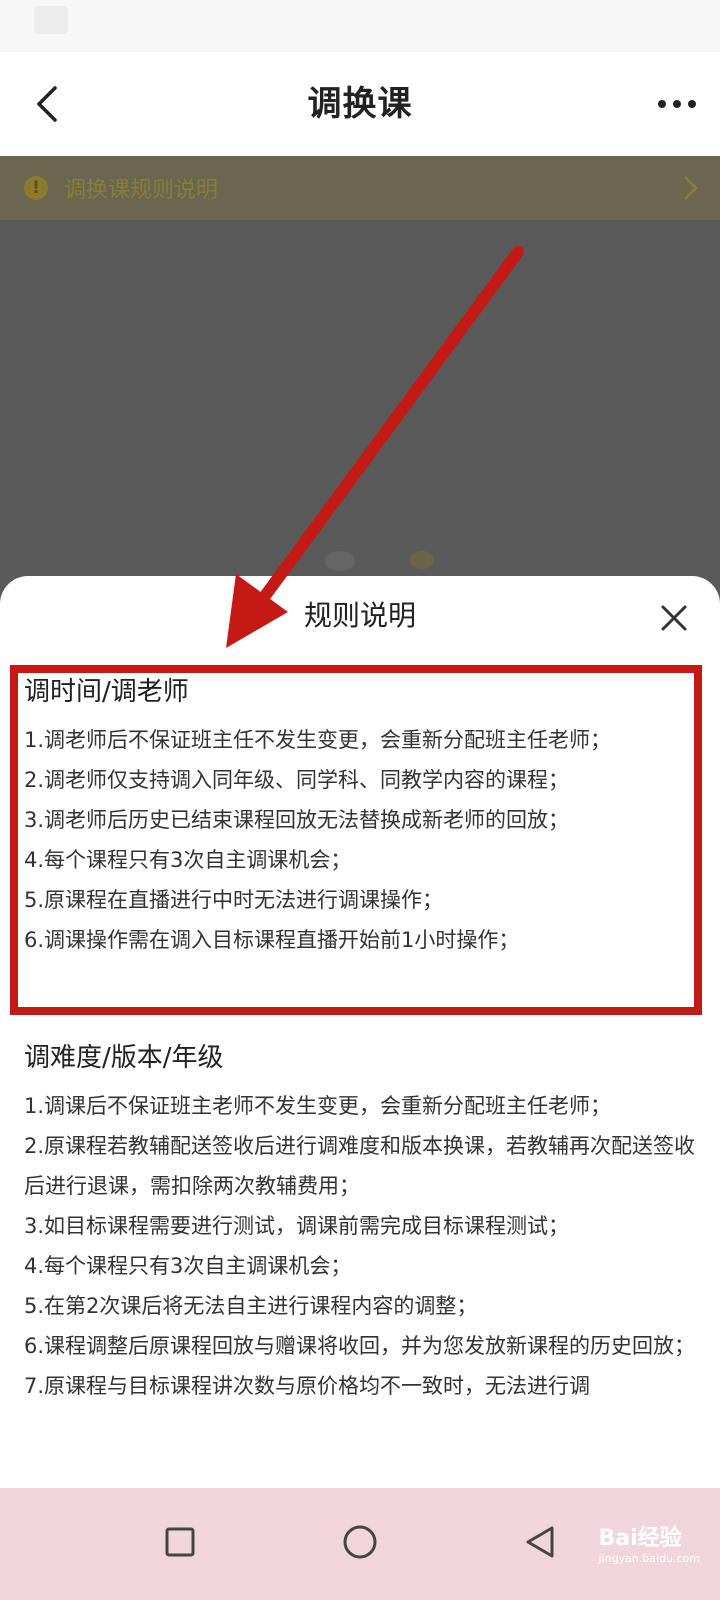 The image size is (720, 1600). I want to click on circle-icon, so click(360, 1542).